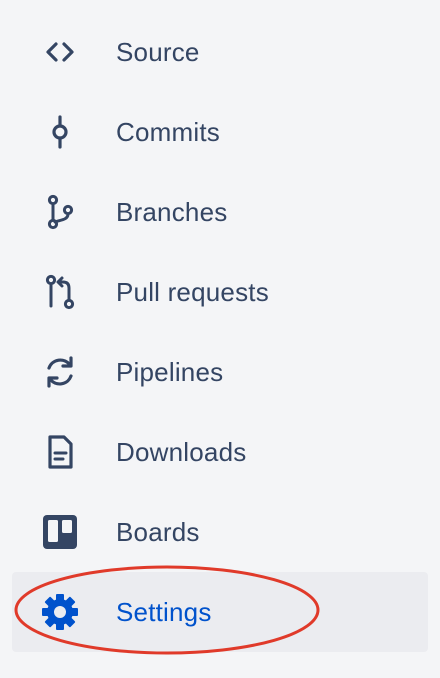  What do you see at coordinates (164, 612) in the screenshot?
I see `sidebar-item-label: Settings` at bounding box center [164, 612].